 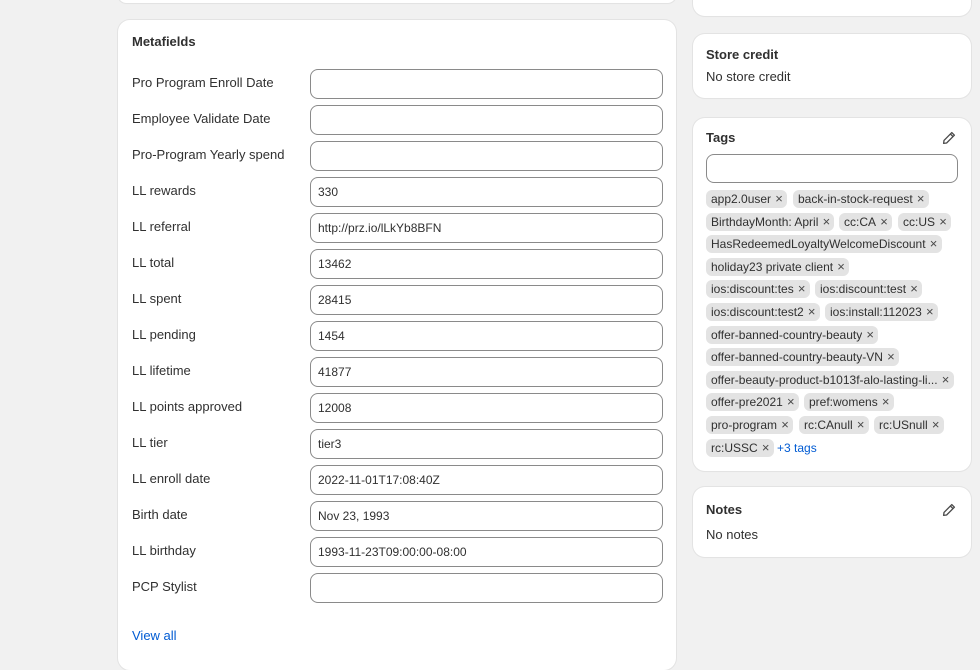 I want to click on store-credit-value: No store credit, so click(x=748, y=76).